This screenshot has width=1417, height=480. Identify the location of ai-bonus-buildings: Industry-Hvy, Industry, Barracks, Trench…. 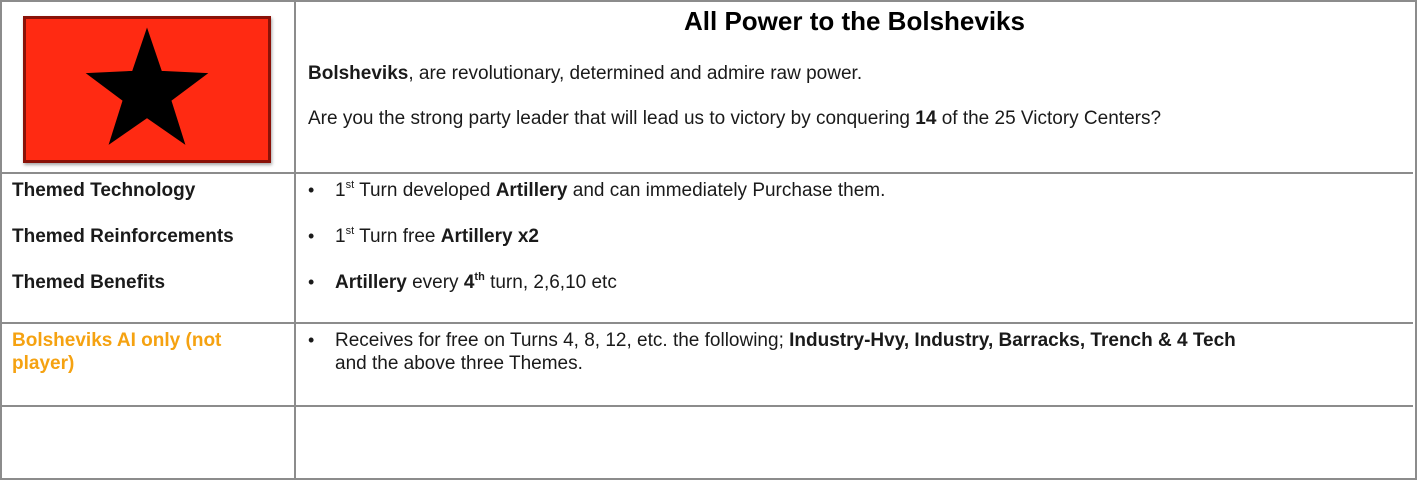
(1012, 340).